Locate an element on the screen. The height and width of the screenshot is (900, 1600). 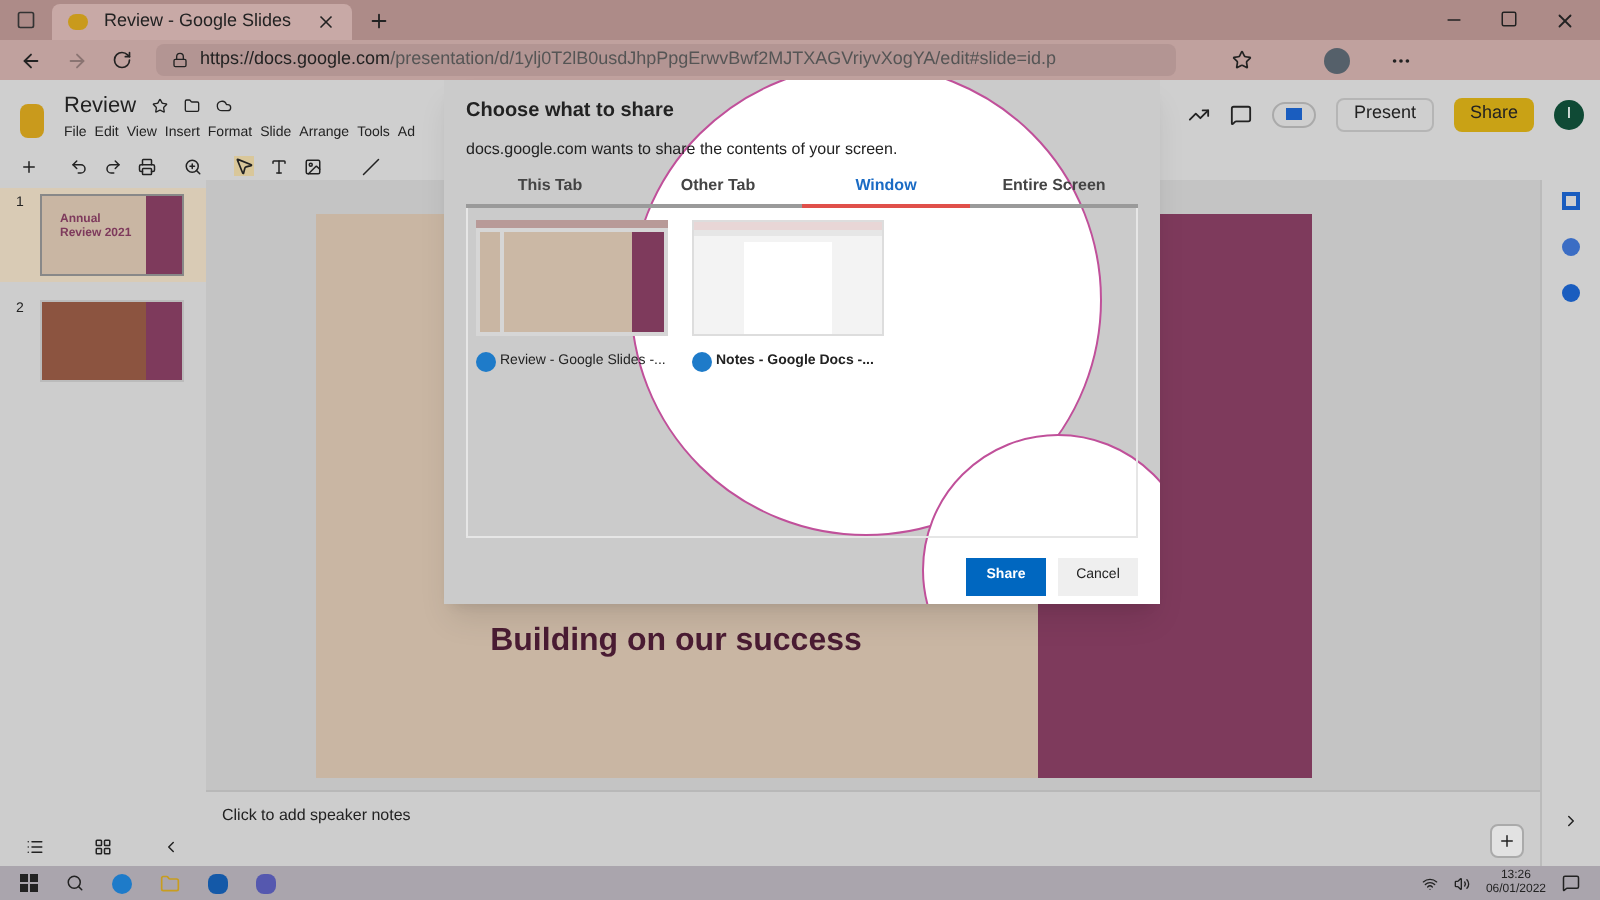
print-icon is located at coordinates (147, 166).